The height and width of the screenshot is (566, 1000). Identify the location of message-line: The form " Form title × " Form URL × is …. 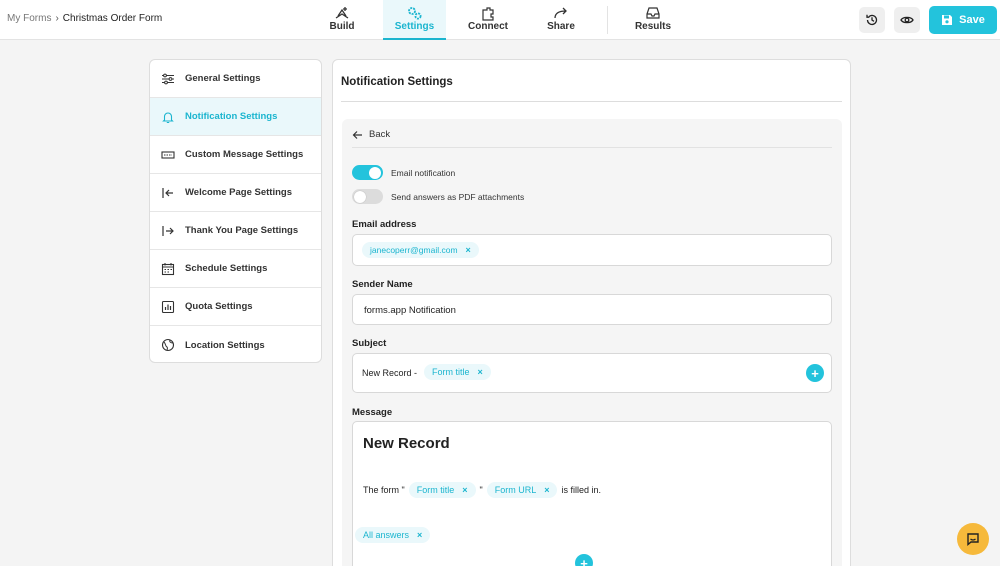
(482, 490).